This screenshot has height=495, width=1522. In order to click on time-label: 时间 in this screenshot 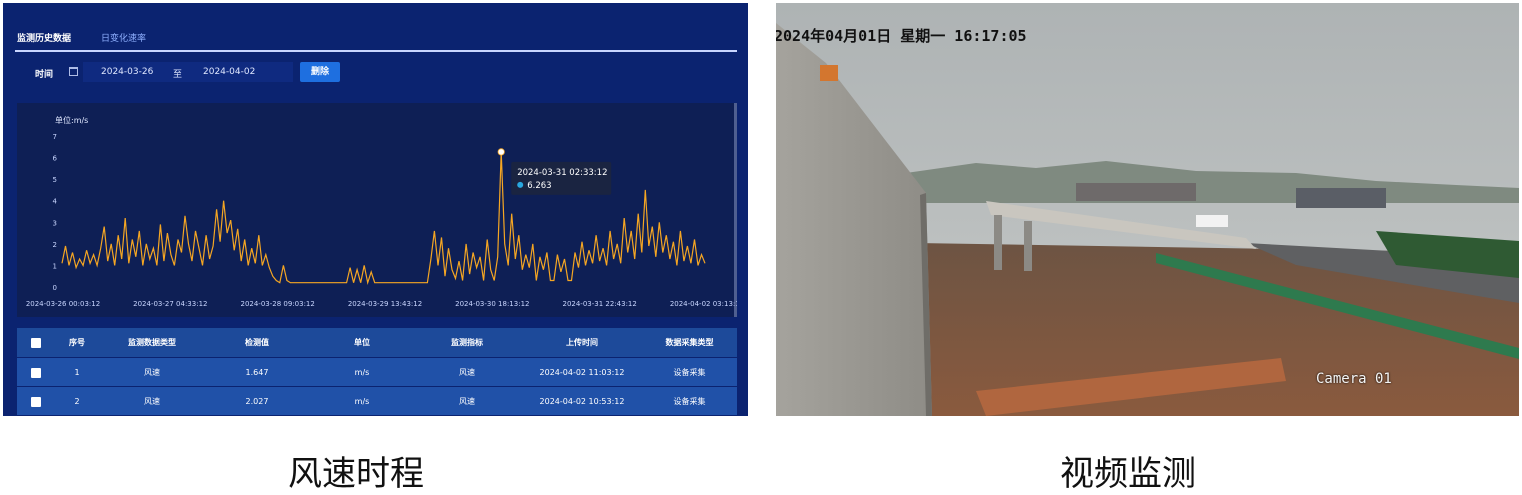, I will do `click(44, 75)`.